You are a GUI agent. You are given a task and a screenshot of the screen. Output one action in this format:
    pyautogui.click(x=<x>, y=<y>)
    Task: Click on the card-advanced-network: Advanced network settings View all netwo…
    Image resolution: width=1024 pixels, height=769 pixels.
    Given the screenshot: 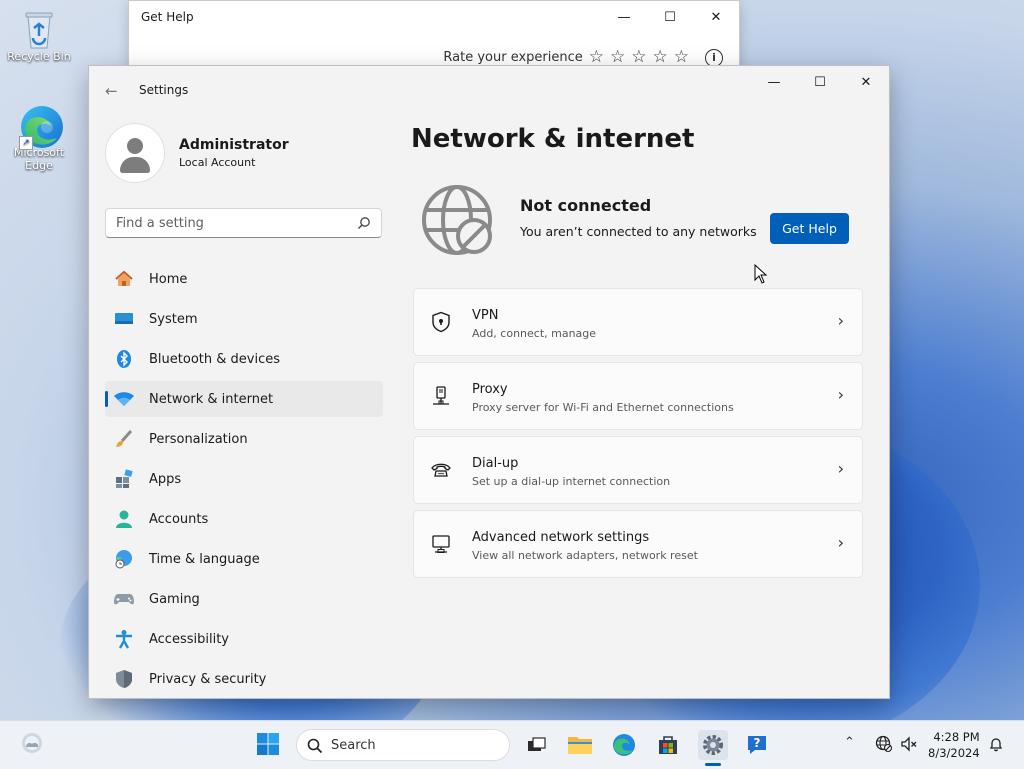 What is the action you would take?
    pyautogui.click(x=638, y=544)
    